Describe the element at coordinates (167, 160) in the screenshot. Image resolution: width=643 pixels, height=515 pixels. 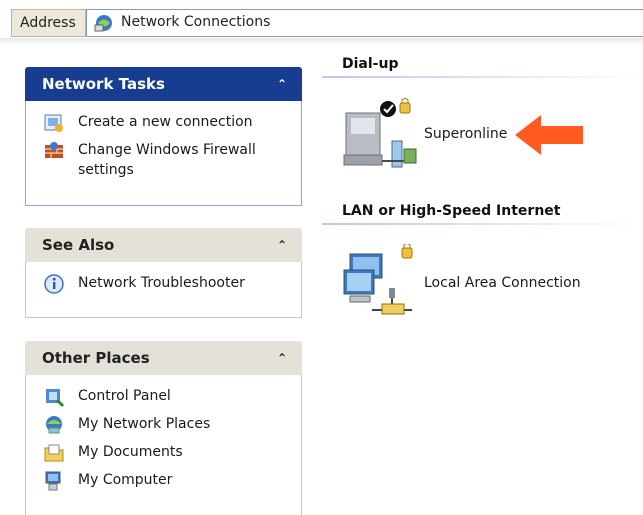
I see `task-label: Change Windows Firewall settings` at that location.